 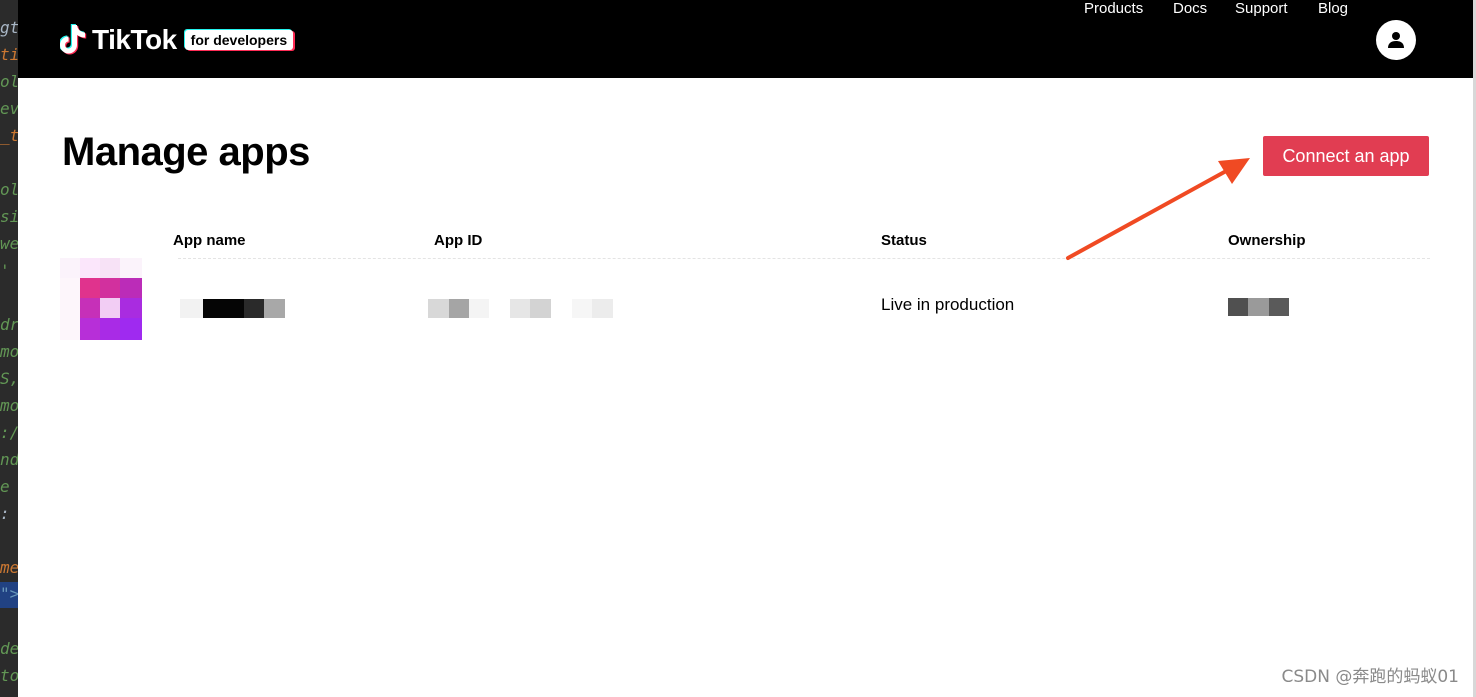 I want to click on tiktok-developers-logo: TikTok for developers, so click(x=177, y=40).